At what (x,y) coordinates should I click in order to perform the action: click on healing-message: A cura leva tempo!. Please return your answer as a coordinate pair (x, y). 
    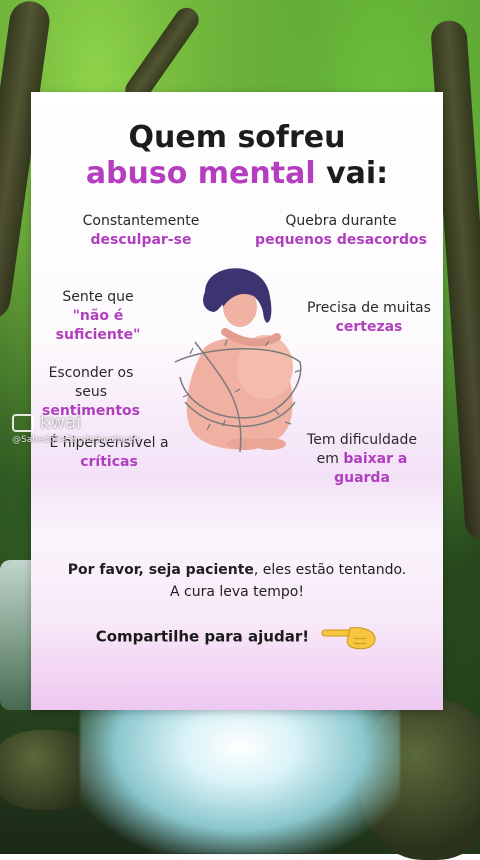
    Looking at the image, I should click on (236, 592).